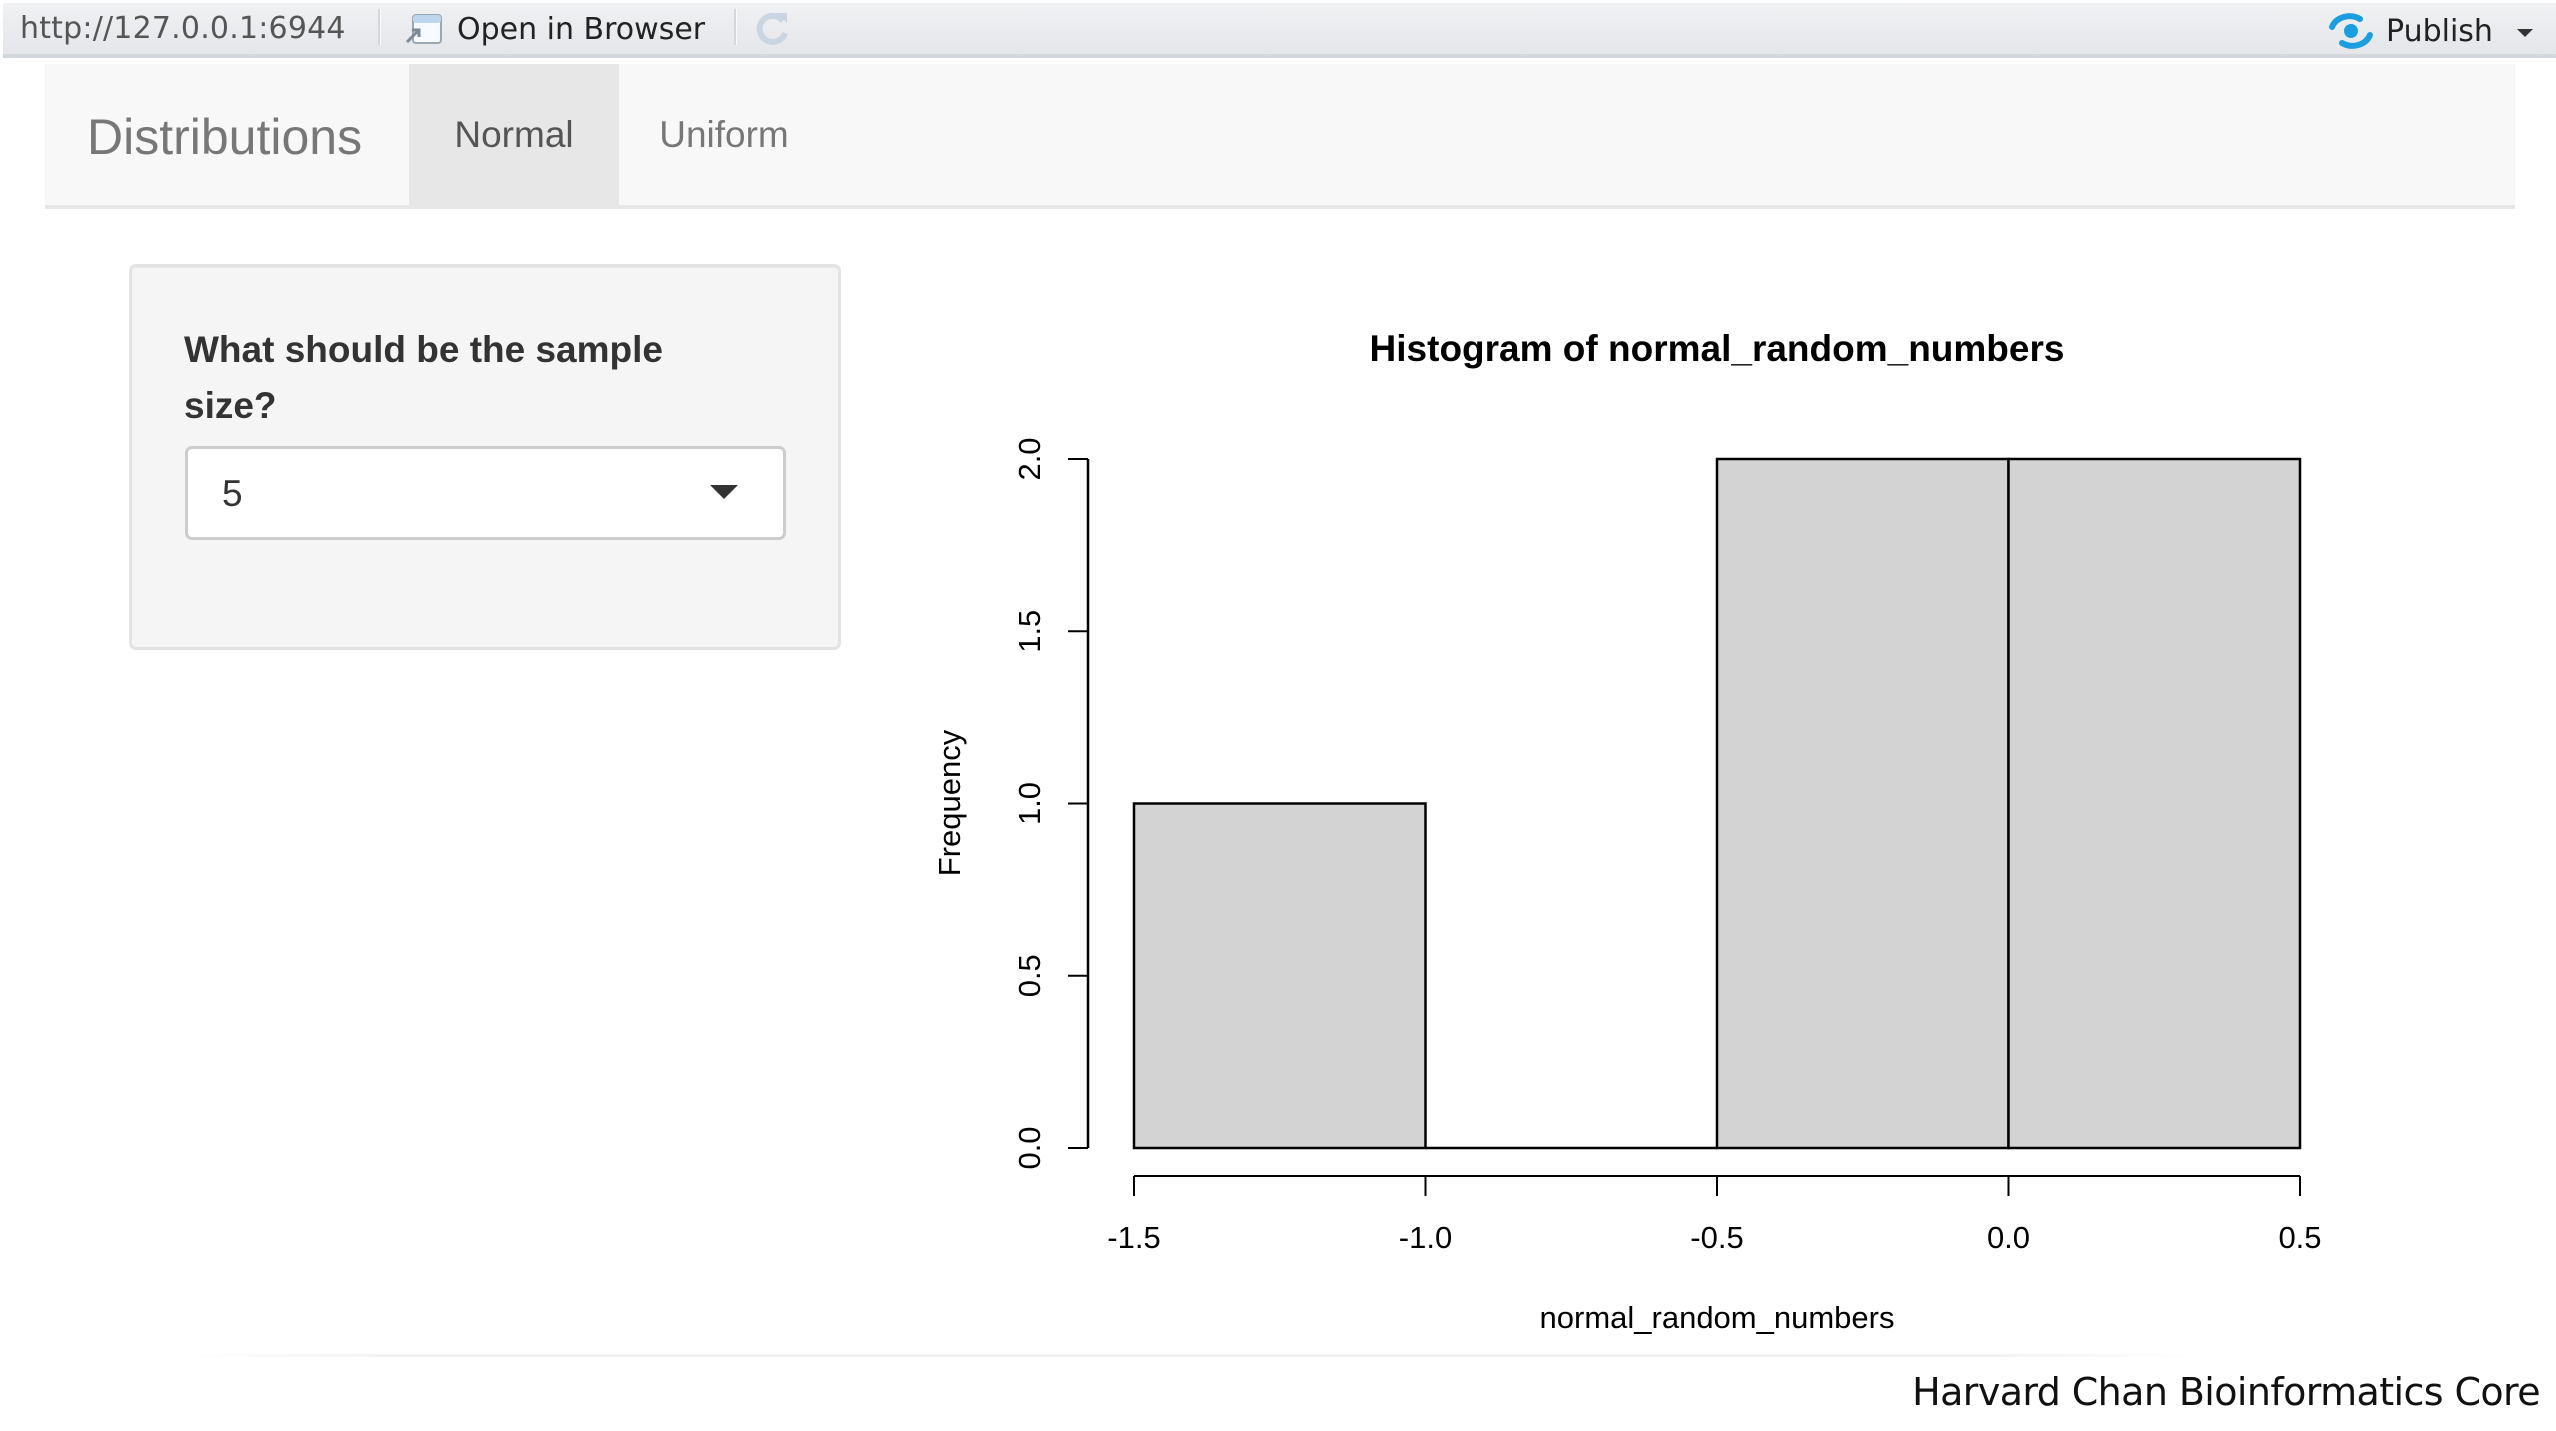  Describe the element at coordinates (2299, 1237) in the screenshot. I see `x-tick-label: 0.5` at that location.